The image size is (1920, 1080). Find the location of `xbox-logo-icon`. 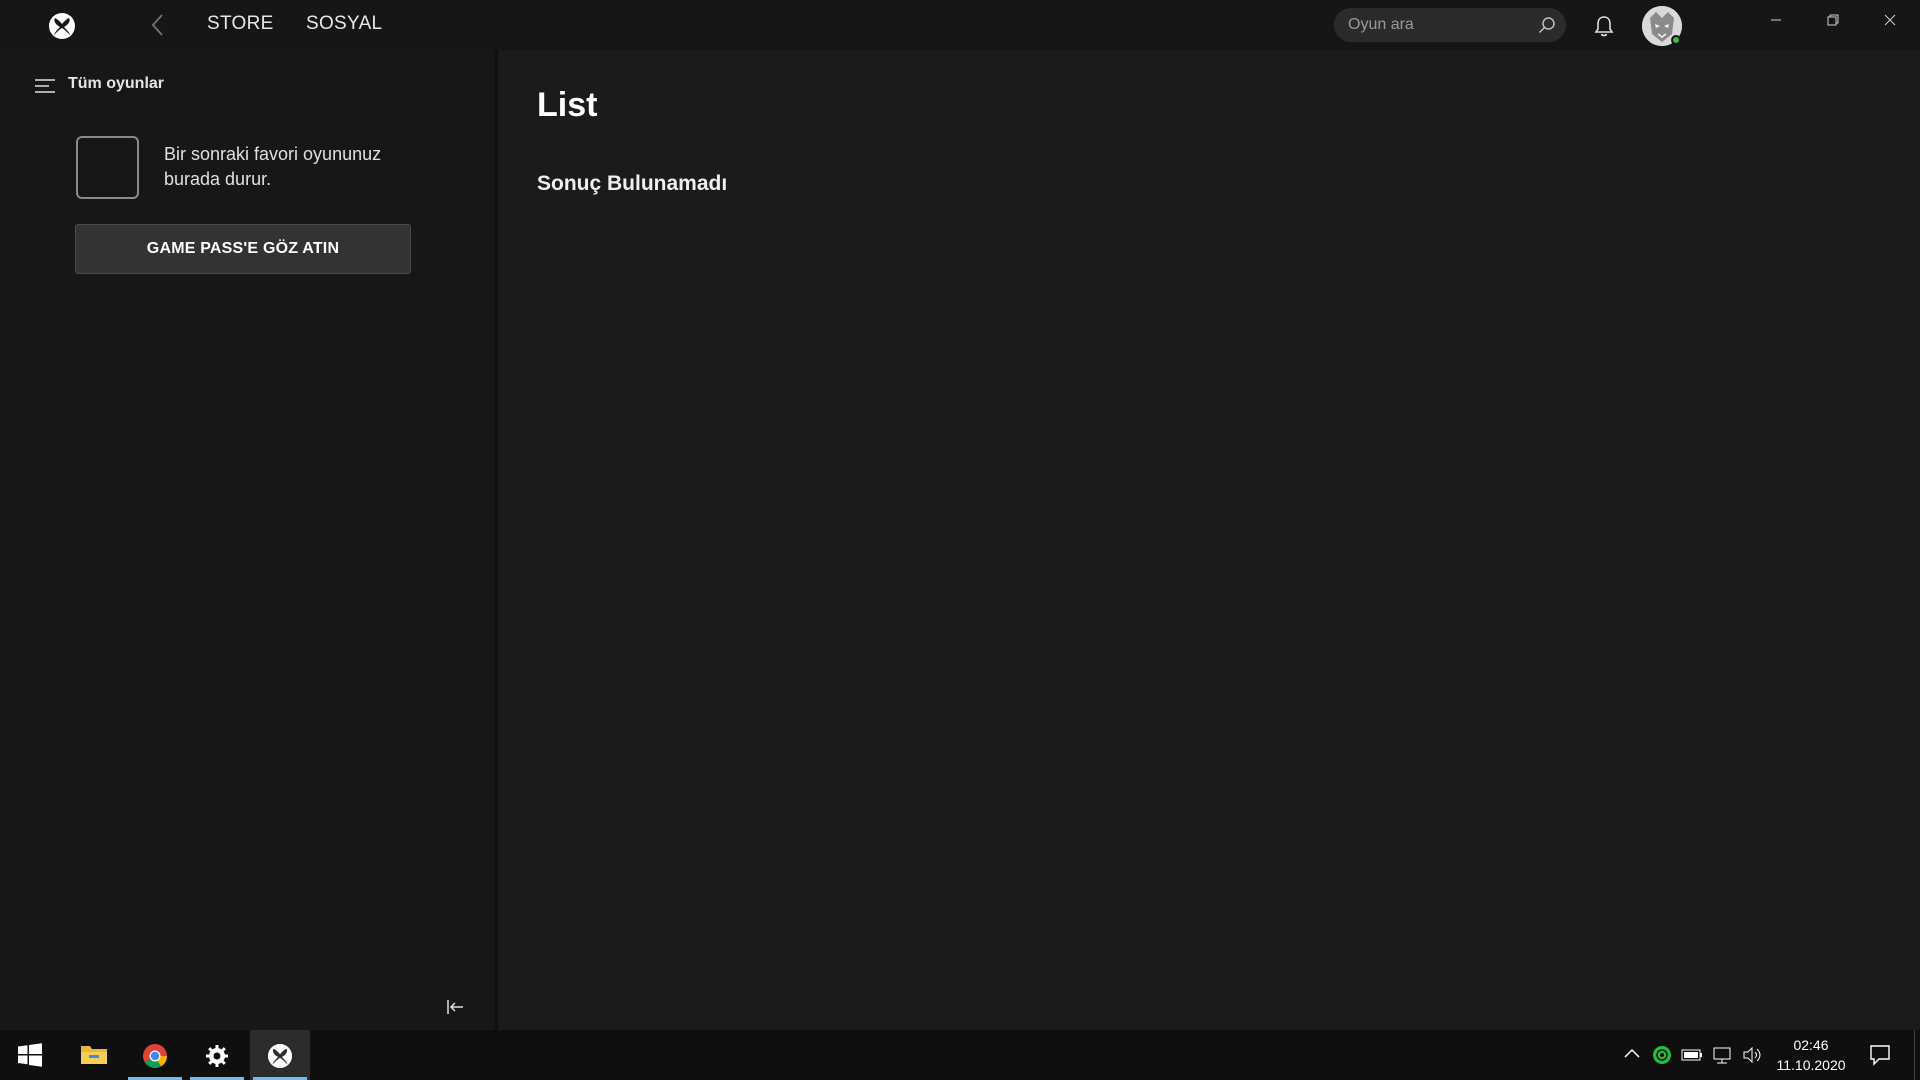

xbox-logo-icon is located at coordinates (62, 26).